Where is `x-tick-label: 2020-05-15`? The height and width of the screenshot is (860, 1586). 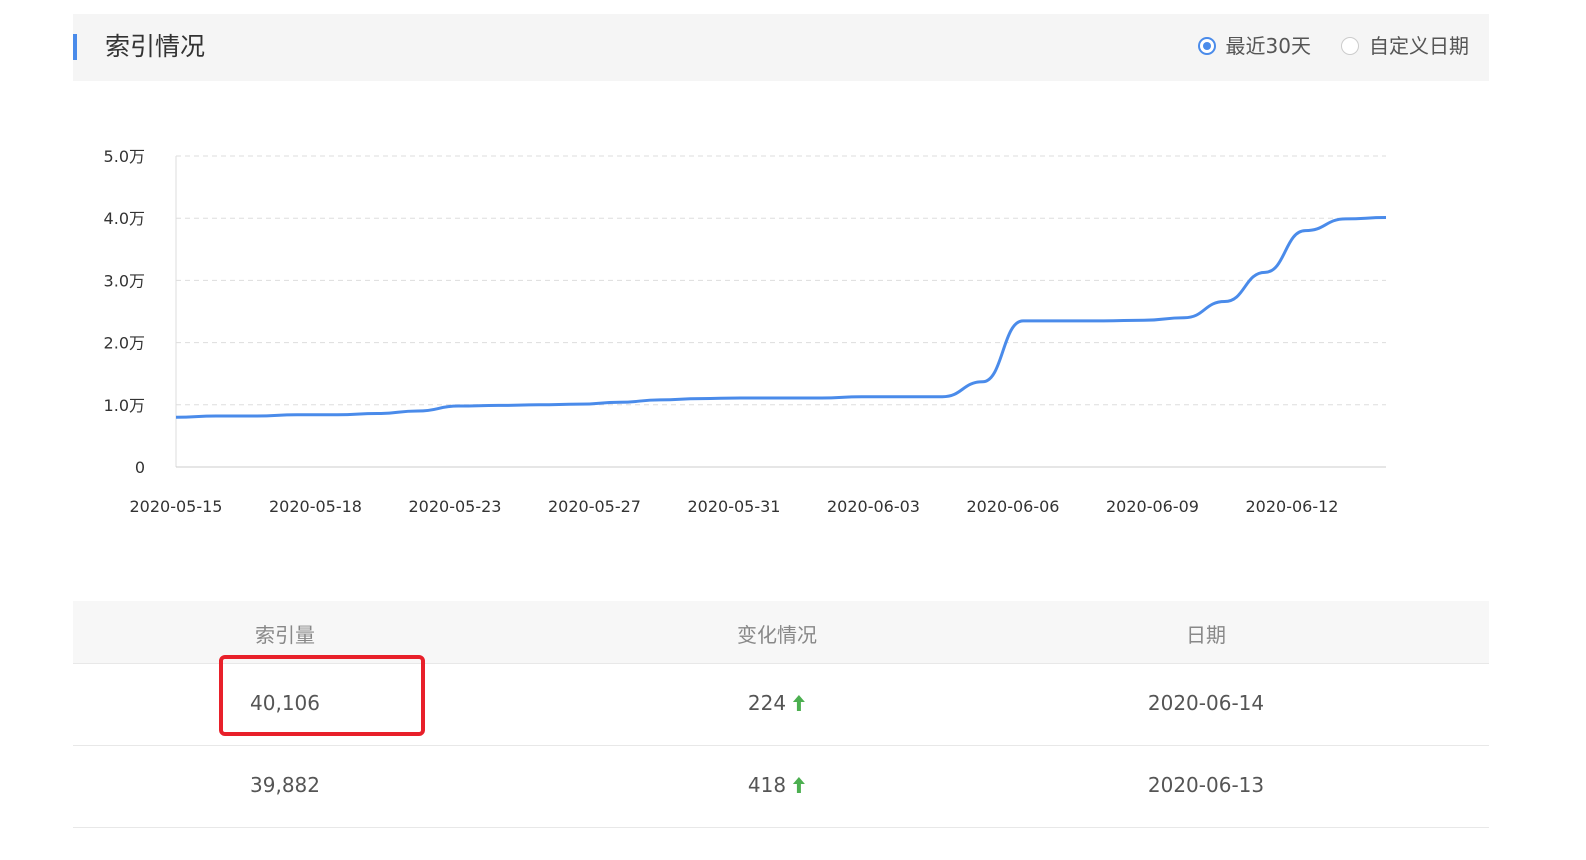 x-tick-label: 2020-05-15 is located at coordinates (176, 506).